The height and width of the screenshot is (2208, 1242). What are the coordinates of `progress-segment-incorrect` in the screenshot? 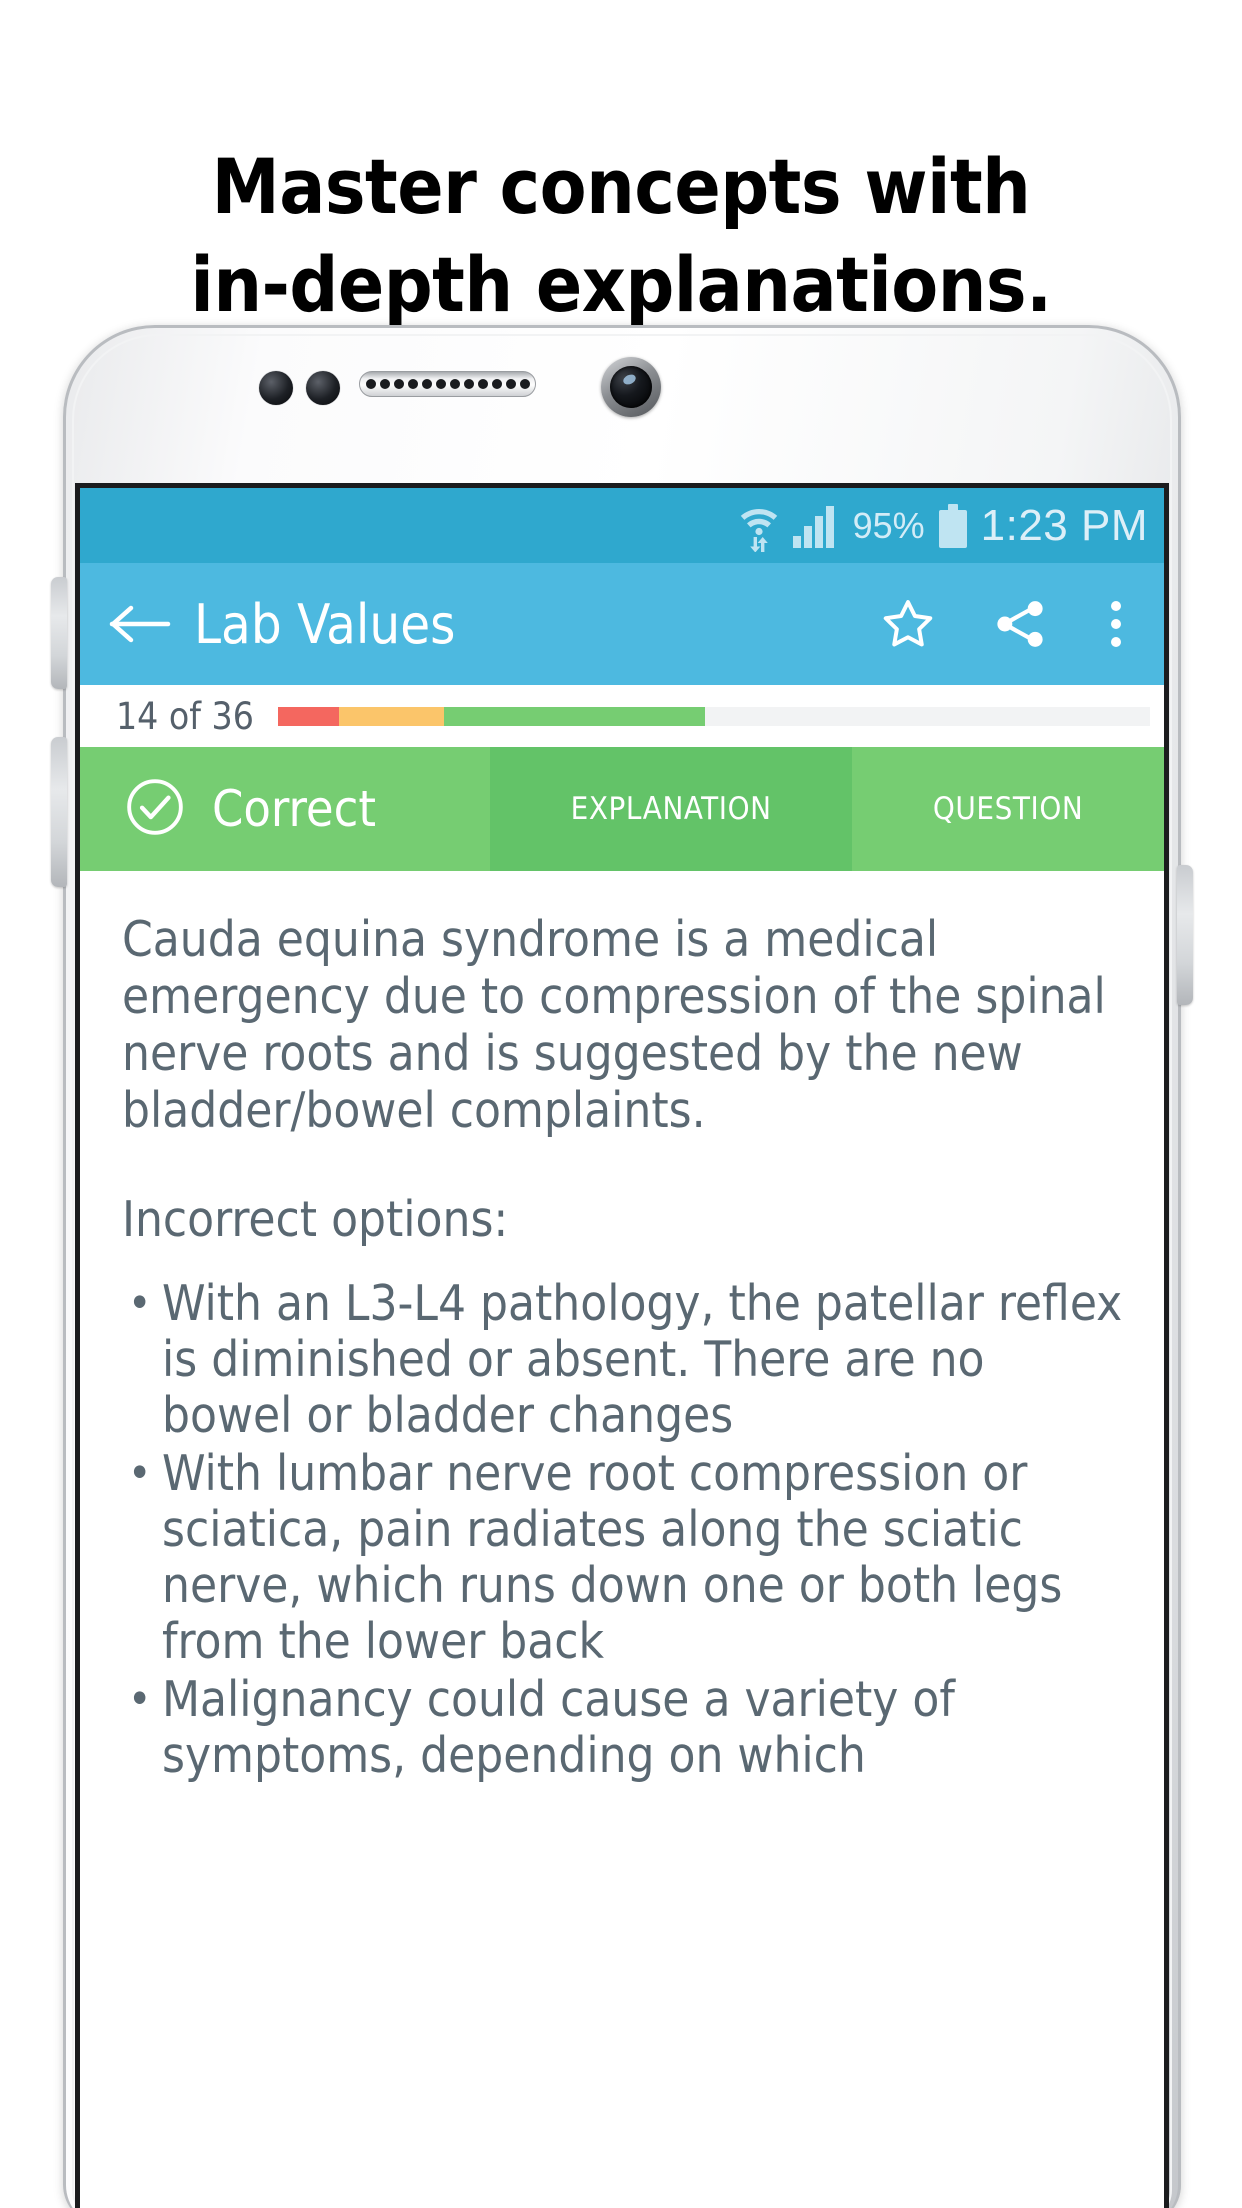 It's located at (308, 716).